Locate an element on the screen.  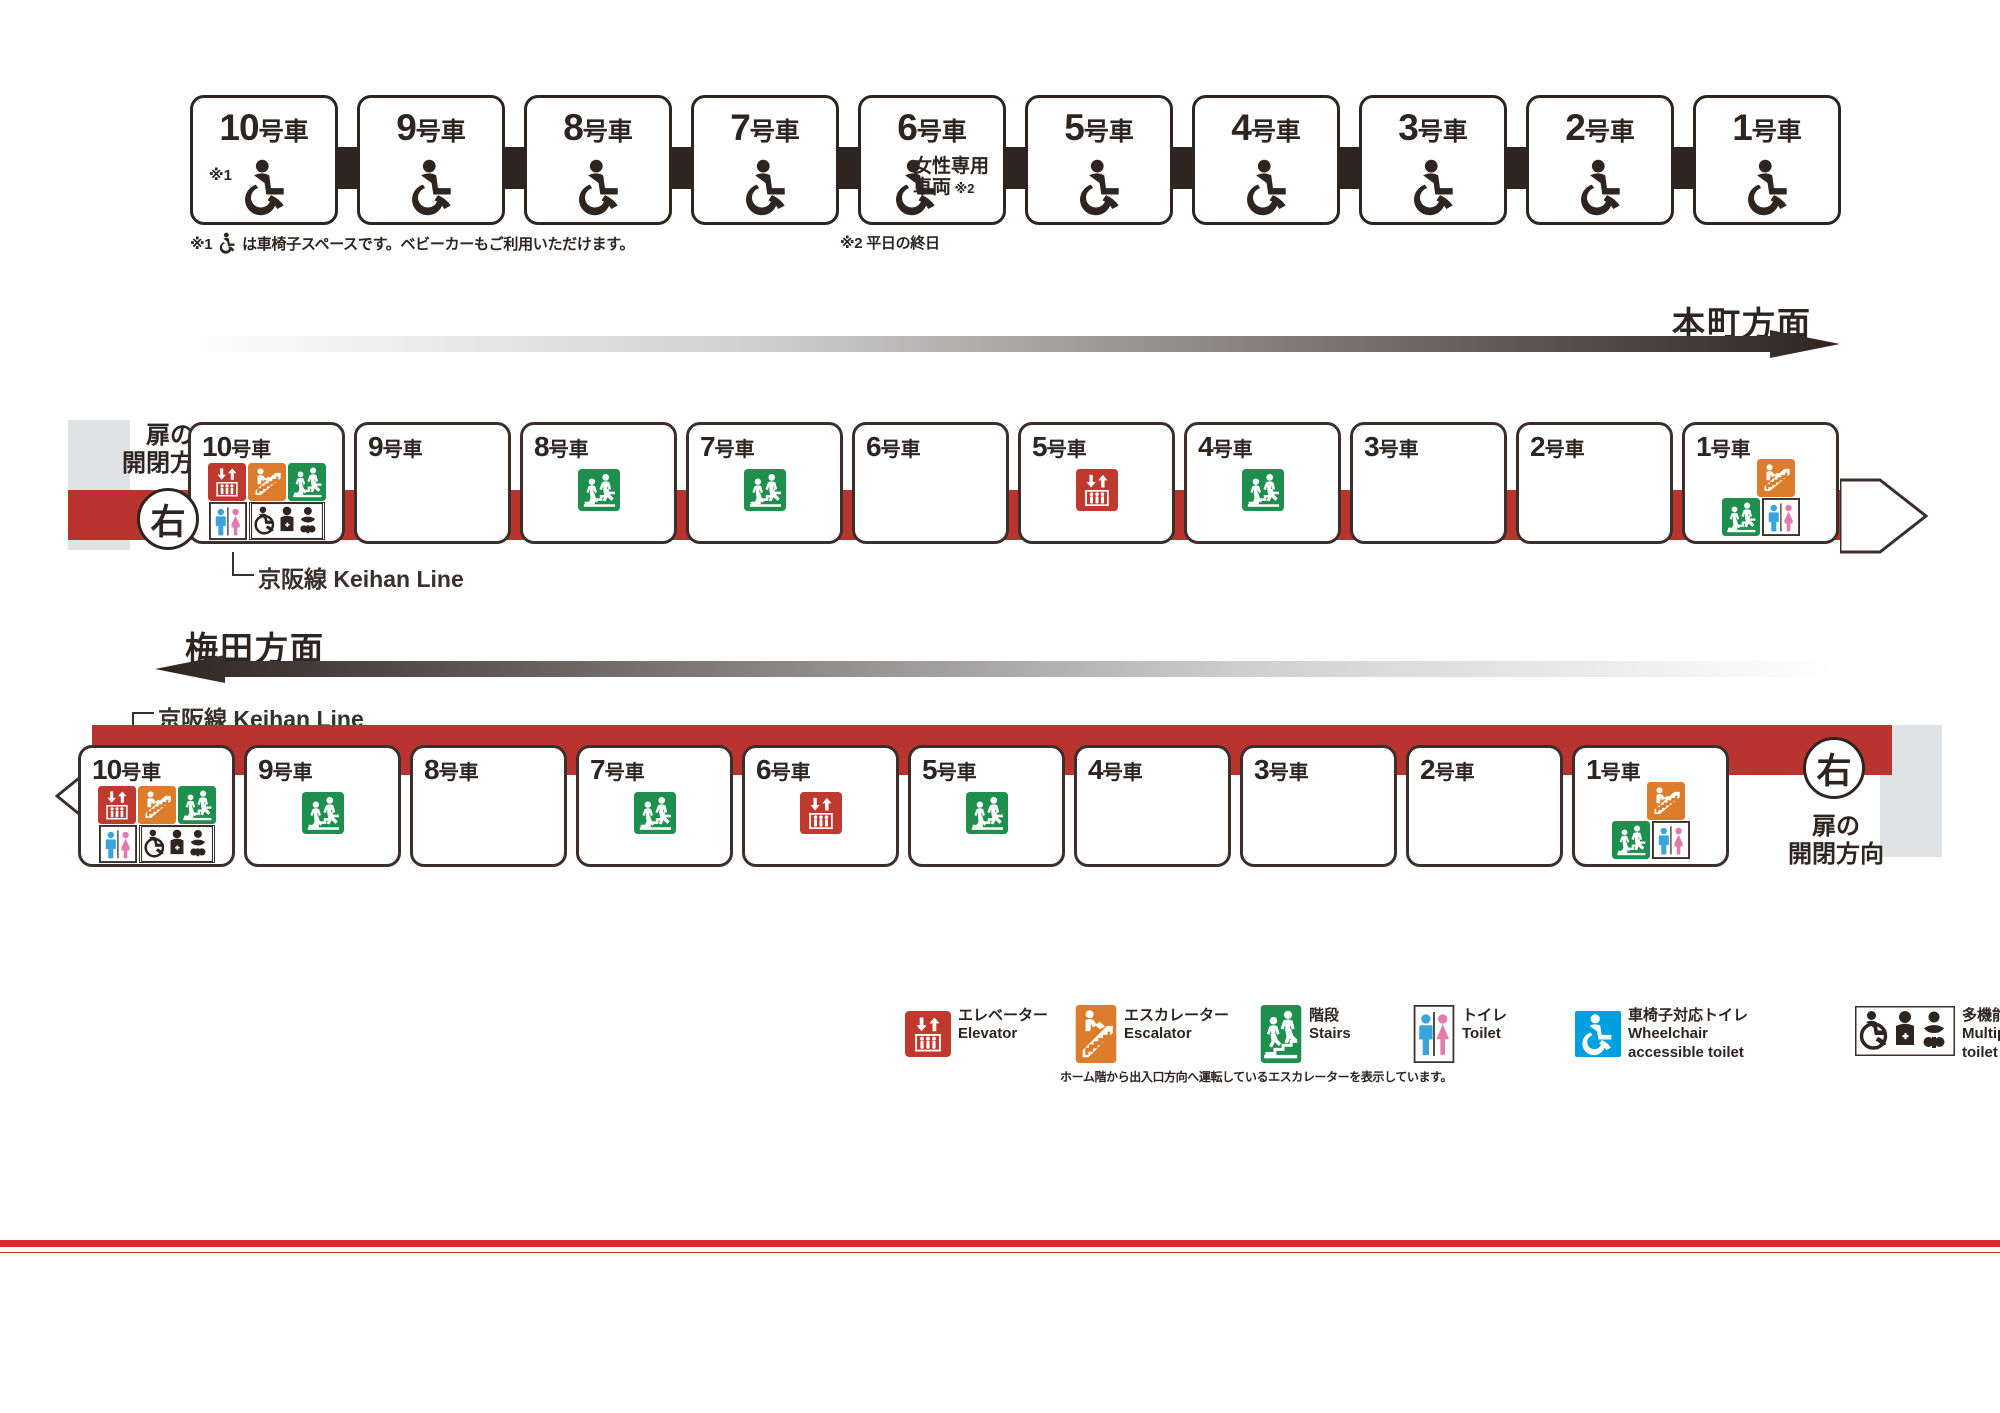
direction-arrow-left is located at coordinates (995, 669).